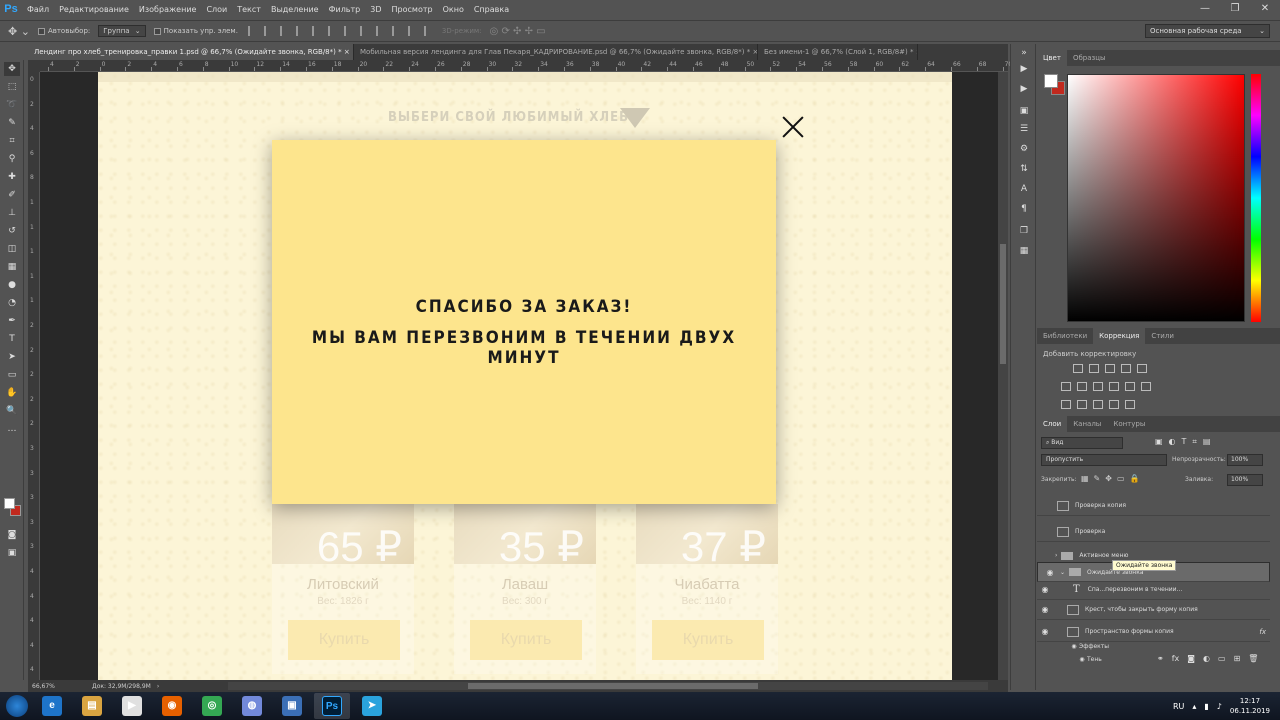 Image resolution: width=1280 pixels, height=720 pixels. Describe the element at coordinates (1191, 658) in the screenshot. I see `add-mask-icon: ◙` at that location.